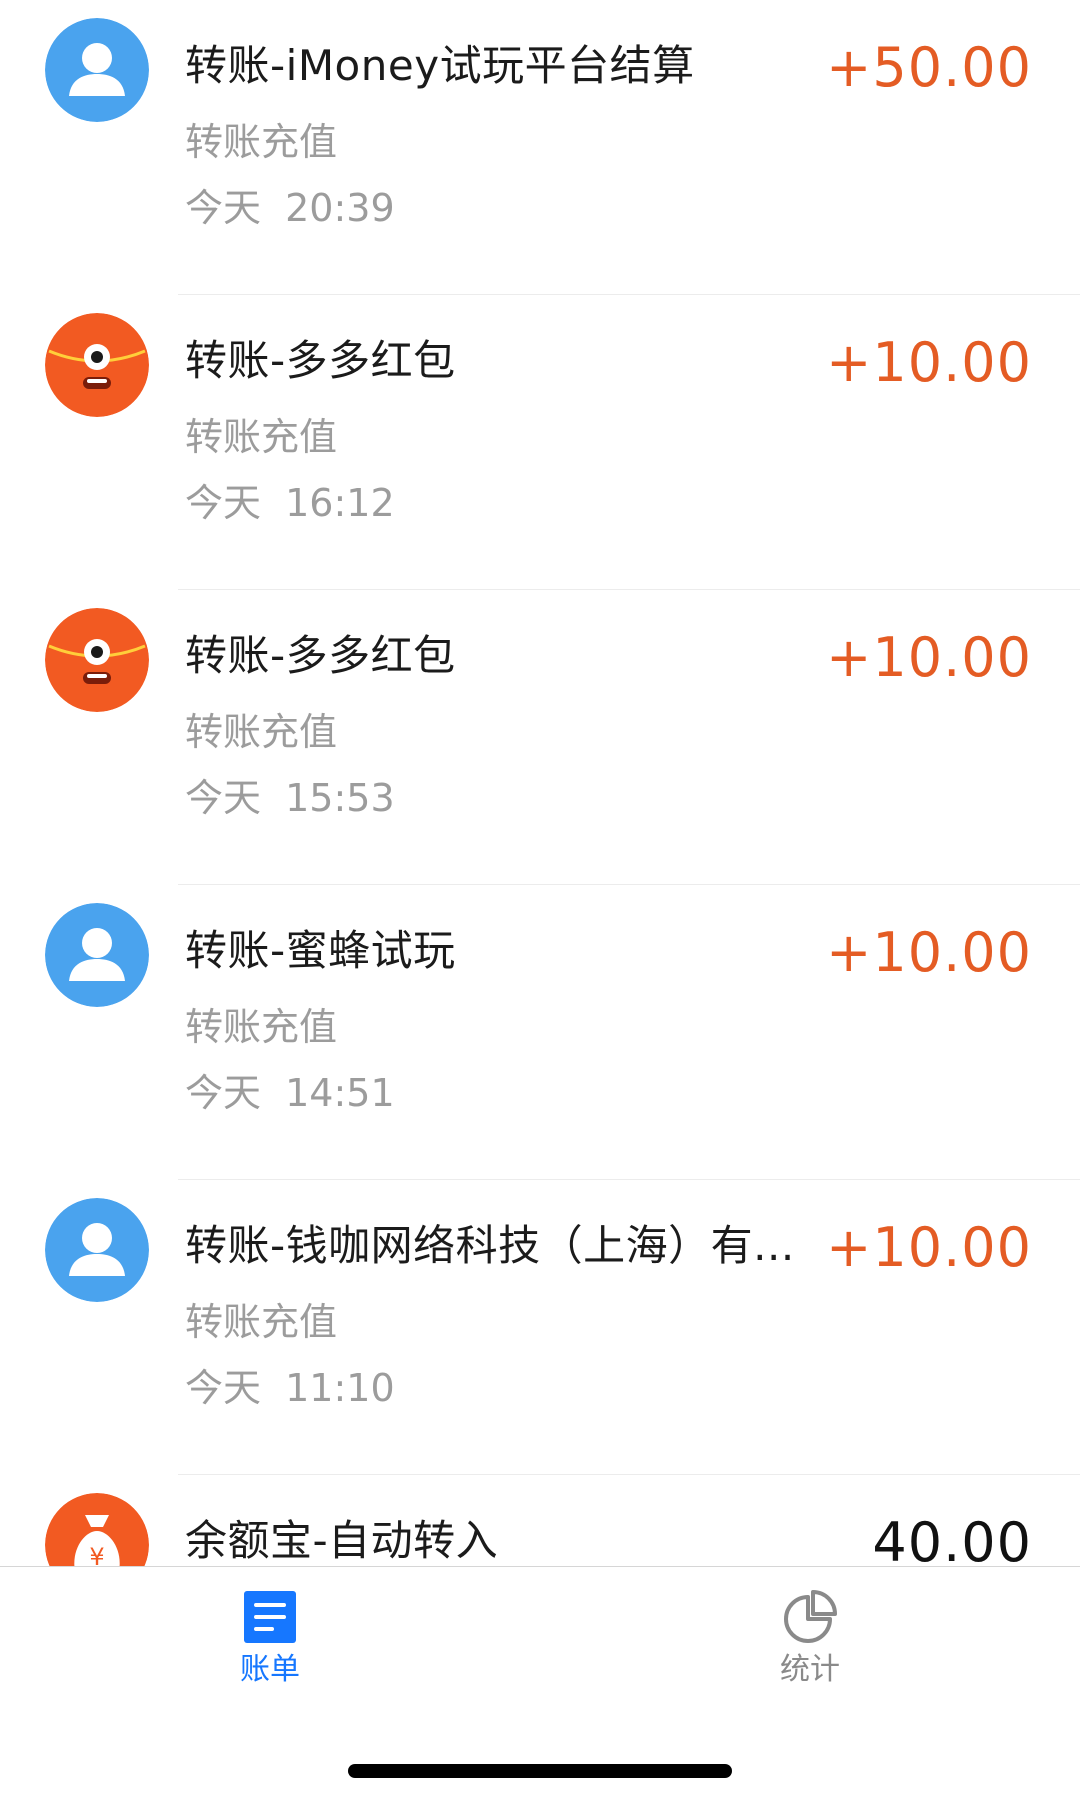 The width and height of the screenshot is (1080, 1803). I want to click on tab-stats: 统计, so click(810, 1642).